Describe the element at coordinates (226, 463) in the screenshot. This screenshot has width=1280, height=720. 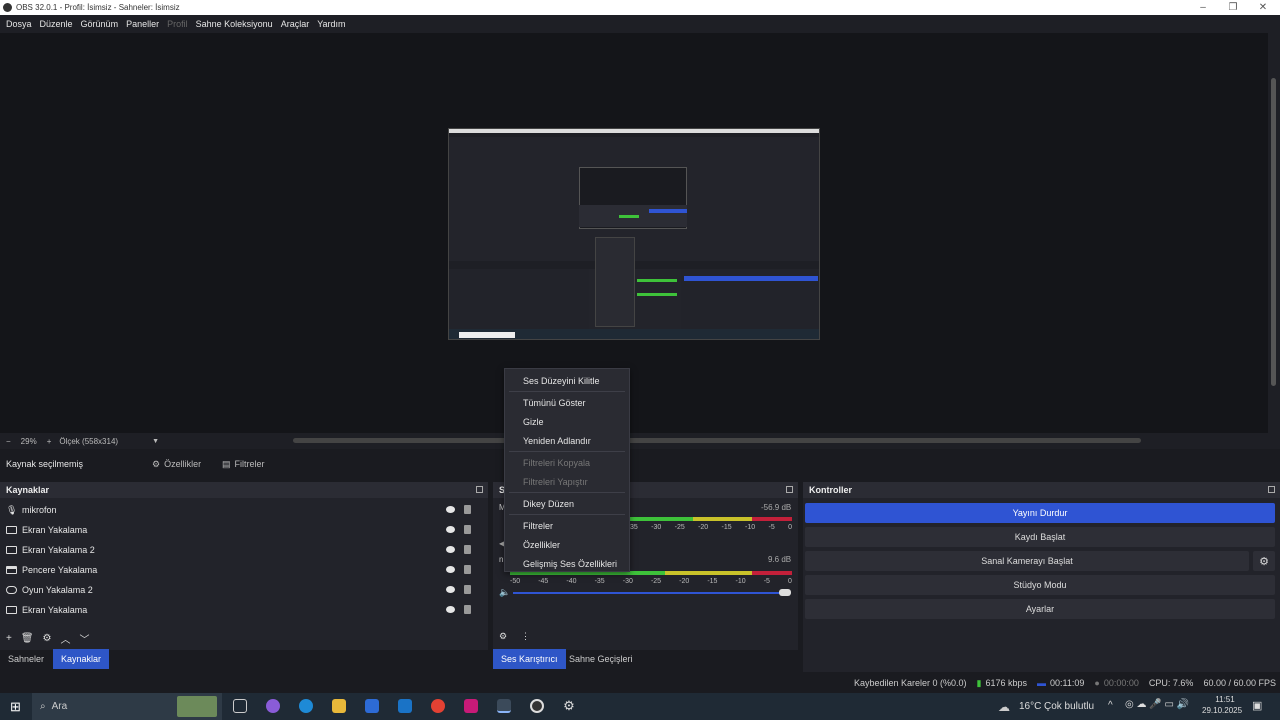
I see `filter-icon: ▤` at that location.